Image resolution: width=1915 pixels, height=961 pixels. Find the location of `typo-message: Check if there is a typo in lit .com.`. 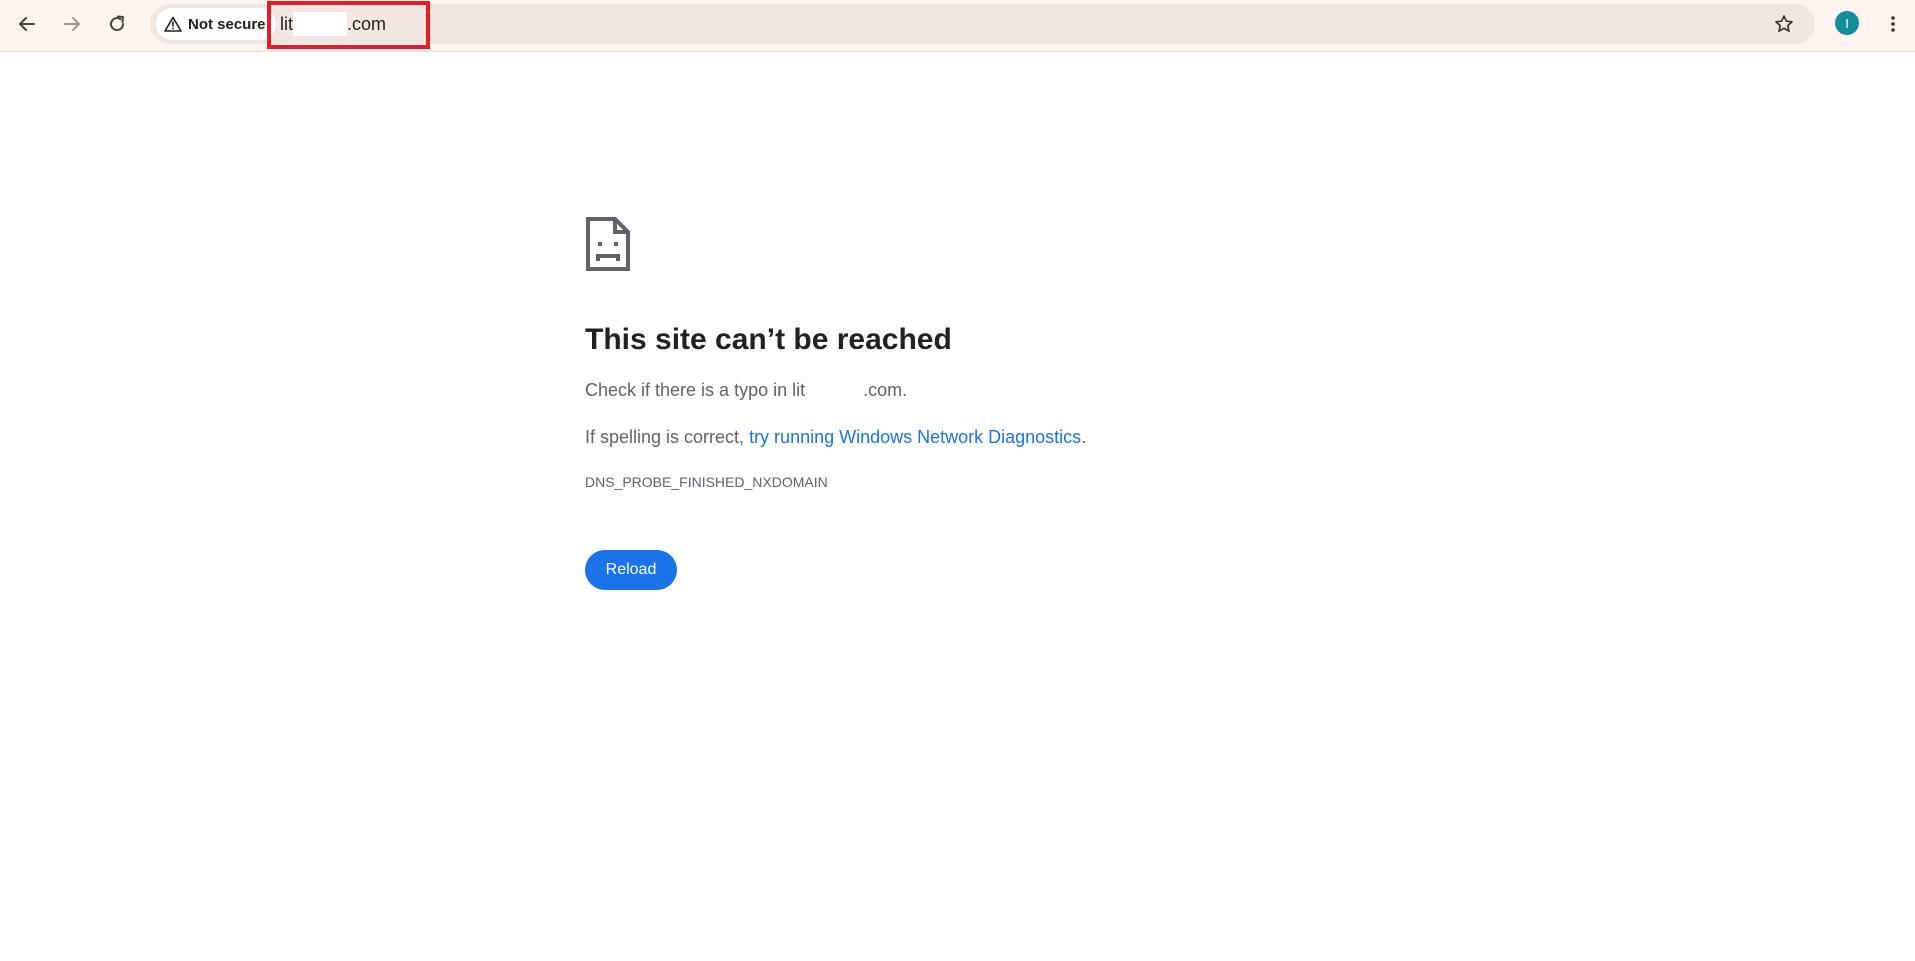

typo-message: Check if there is a typo in lit .com. is located at coordinates (965, 390).